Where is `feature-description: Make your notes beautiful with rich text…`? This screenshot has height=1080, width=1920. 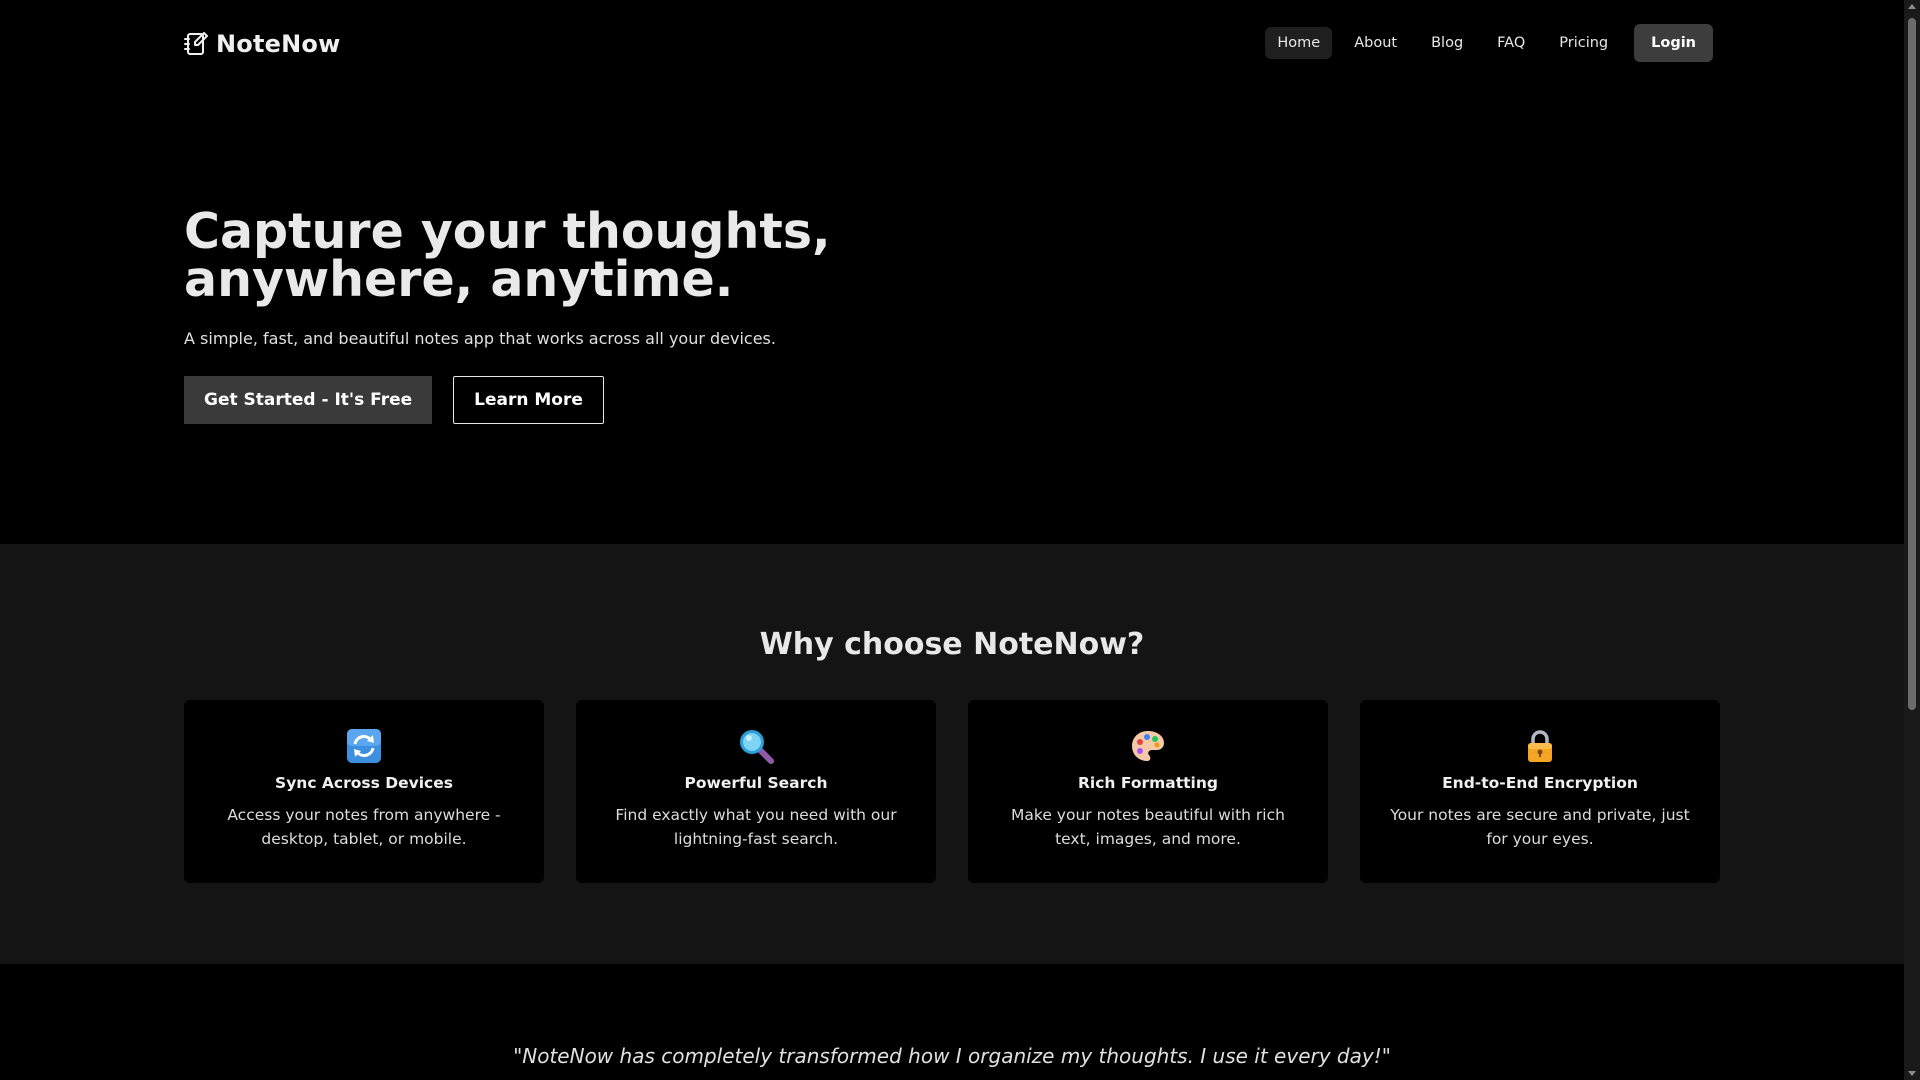
feature-description: Make your notes beautiful with rich text… is located at coordinates (1148, 827).